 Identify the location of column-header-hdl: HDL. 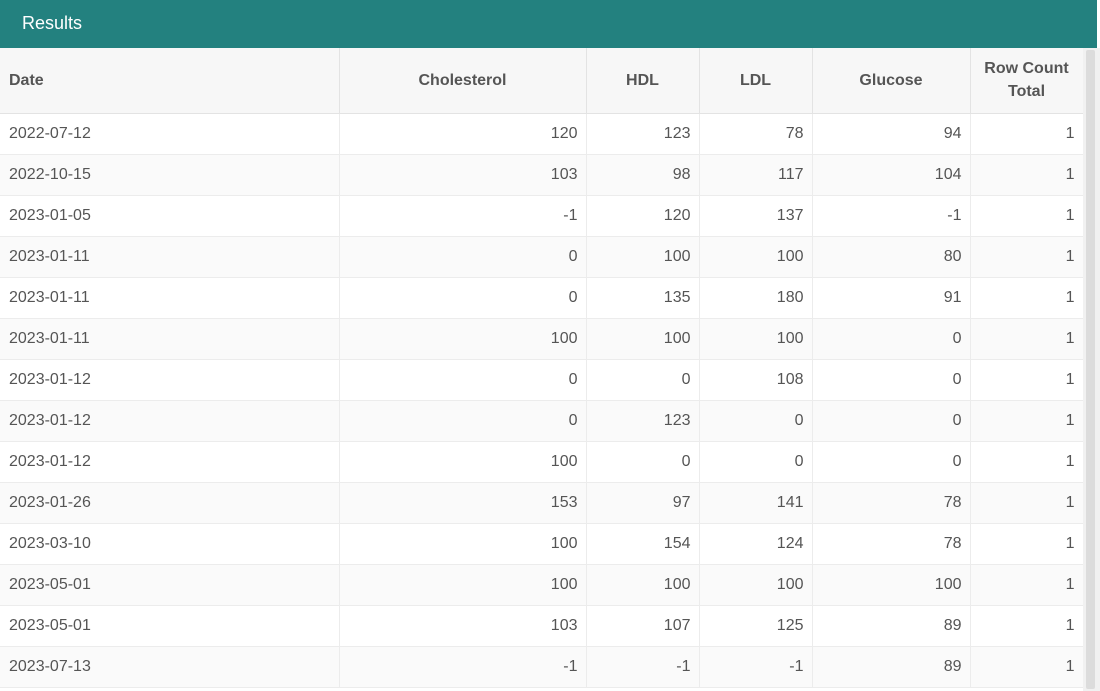
(643, 81).